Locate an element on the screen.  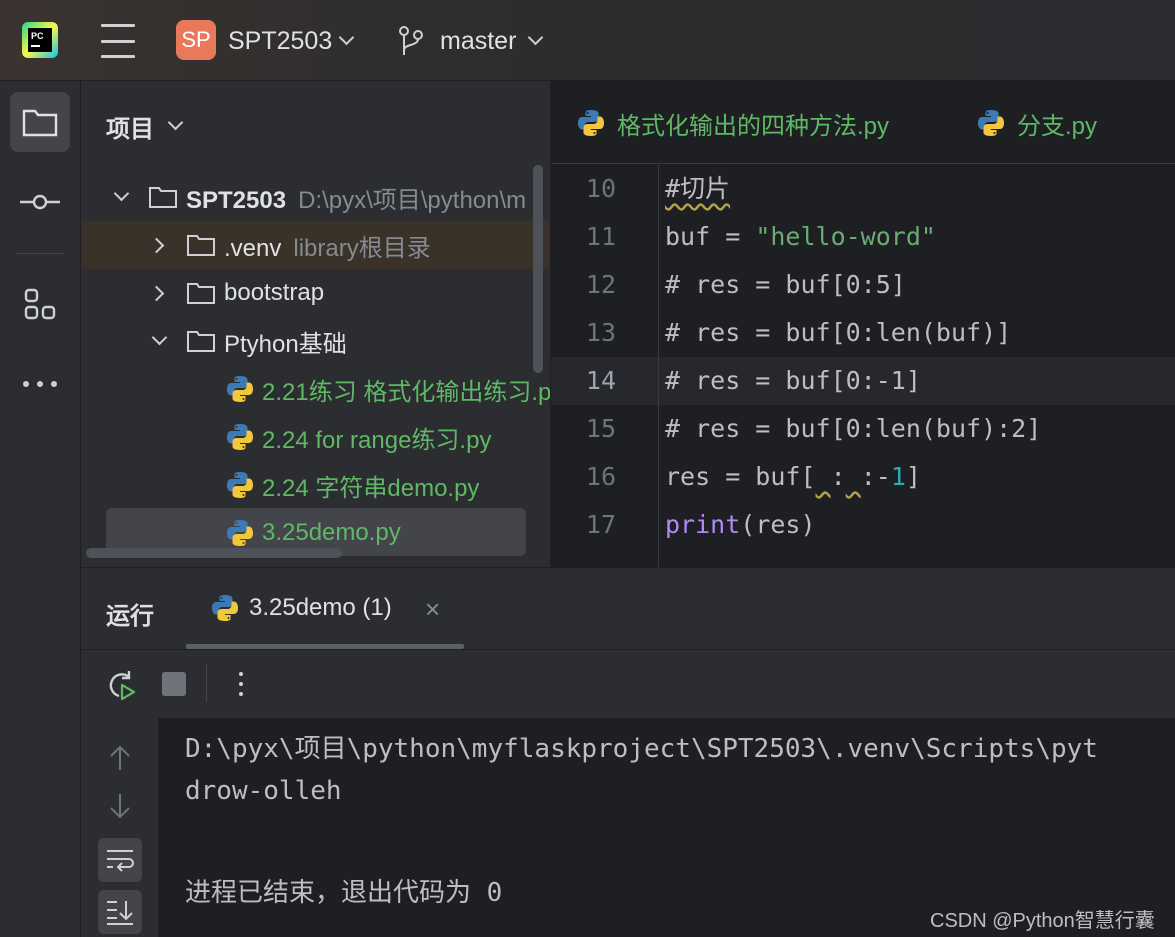
code-line-partial is located at coordinates (863, 558).